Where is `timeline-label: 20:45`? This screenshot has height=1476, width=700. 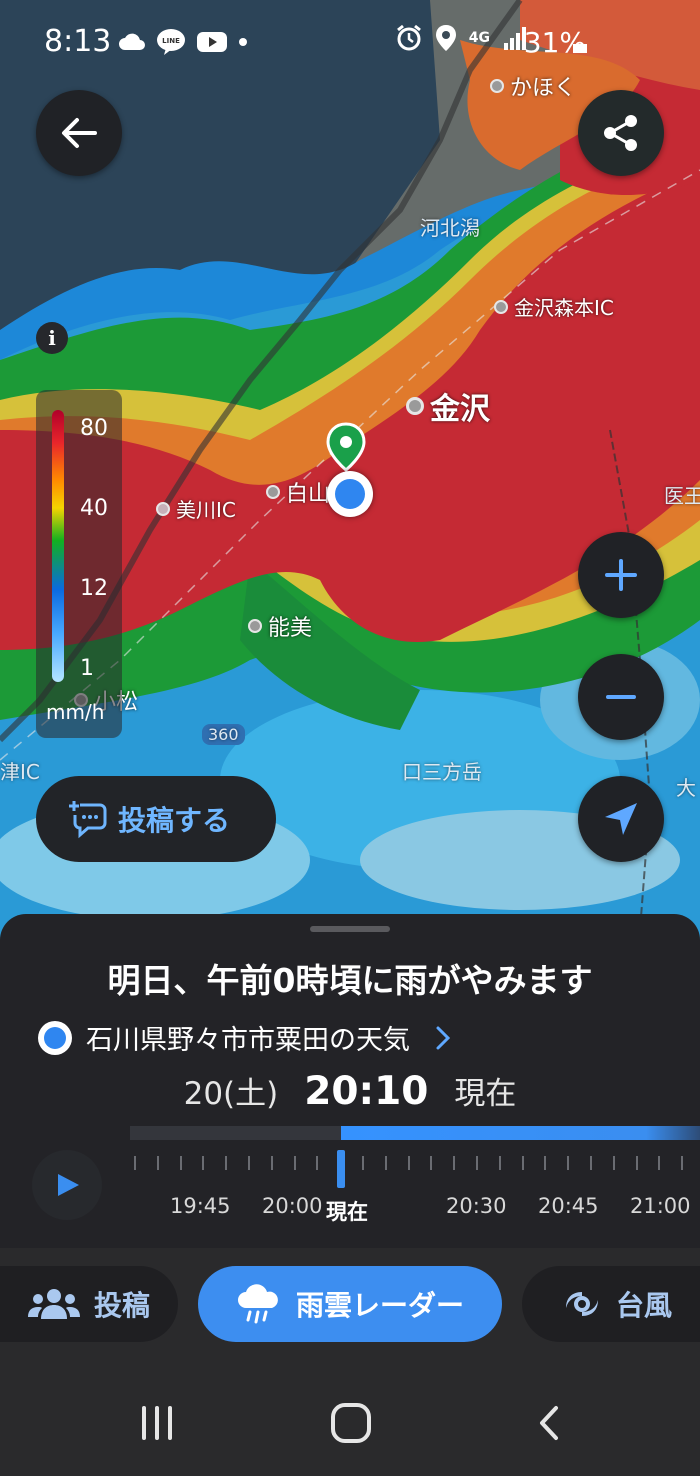 timeline-label: 20:45 is located at coordinates (568, 1206).